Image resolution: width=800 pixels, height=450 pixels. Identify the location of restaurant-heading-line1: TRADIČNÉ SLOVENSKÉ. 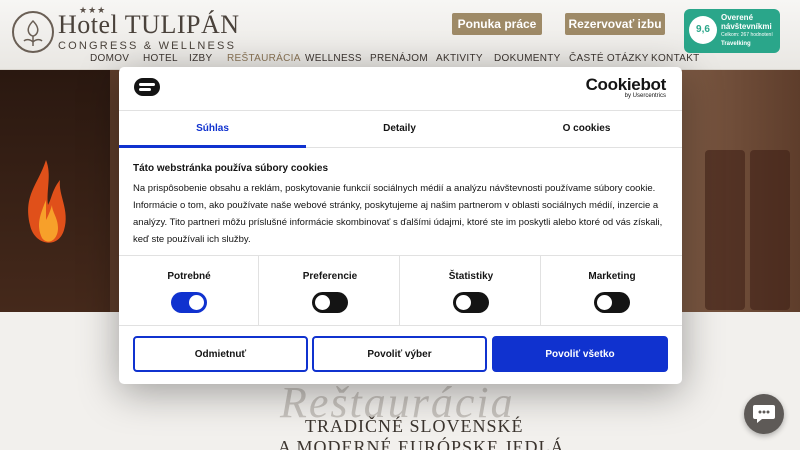
(414, 426).